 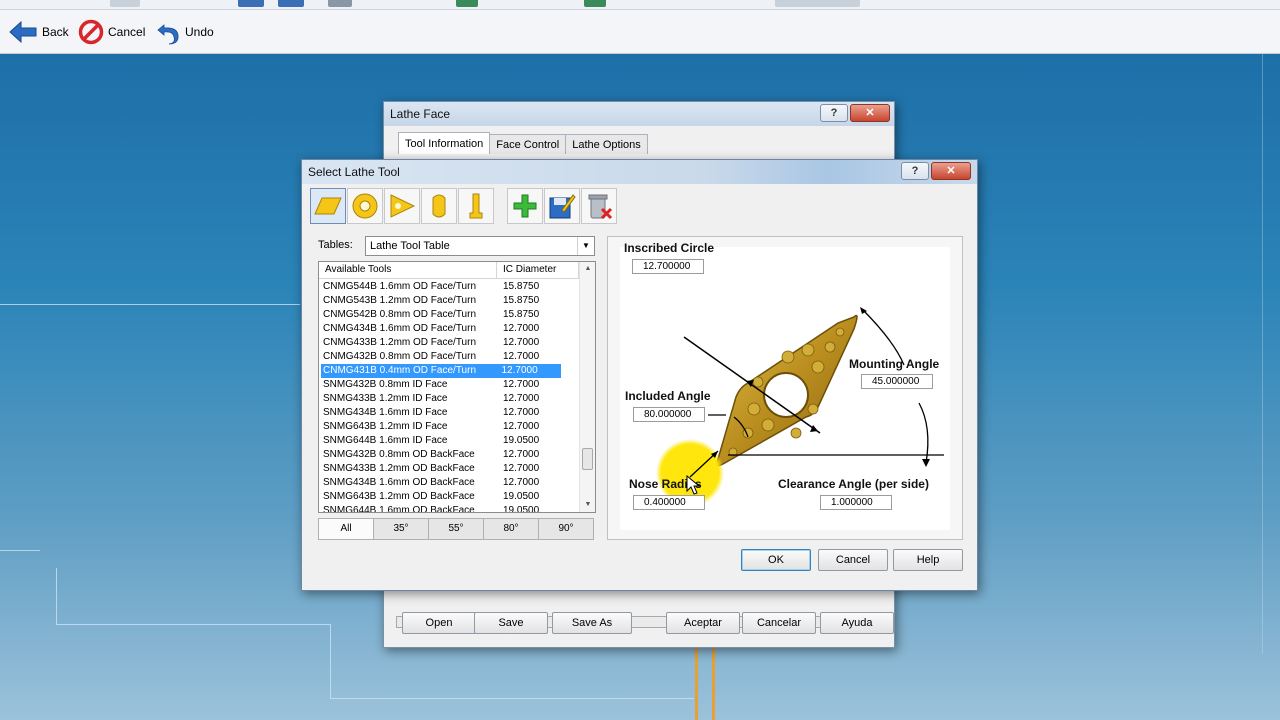 I want to click on tab-face-control: Face Control, so click(x=528, y=144).